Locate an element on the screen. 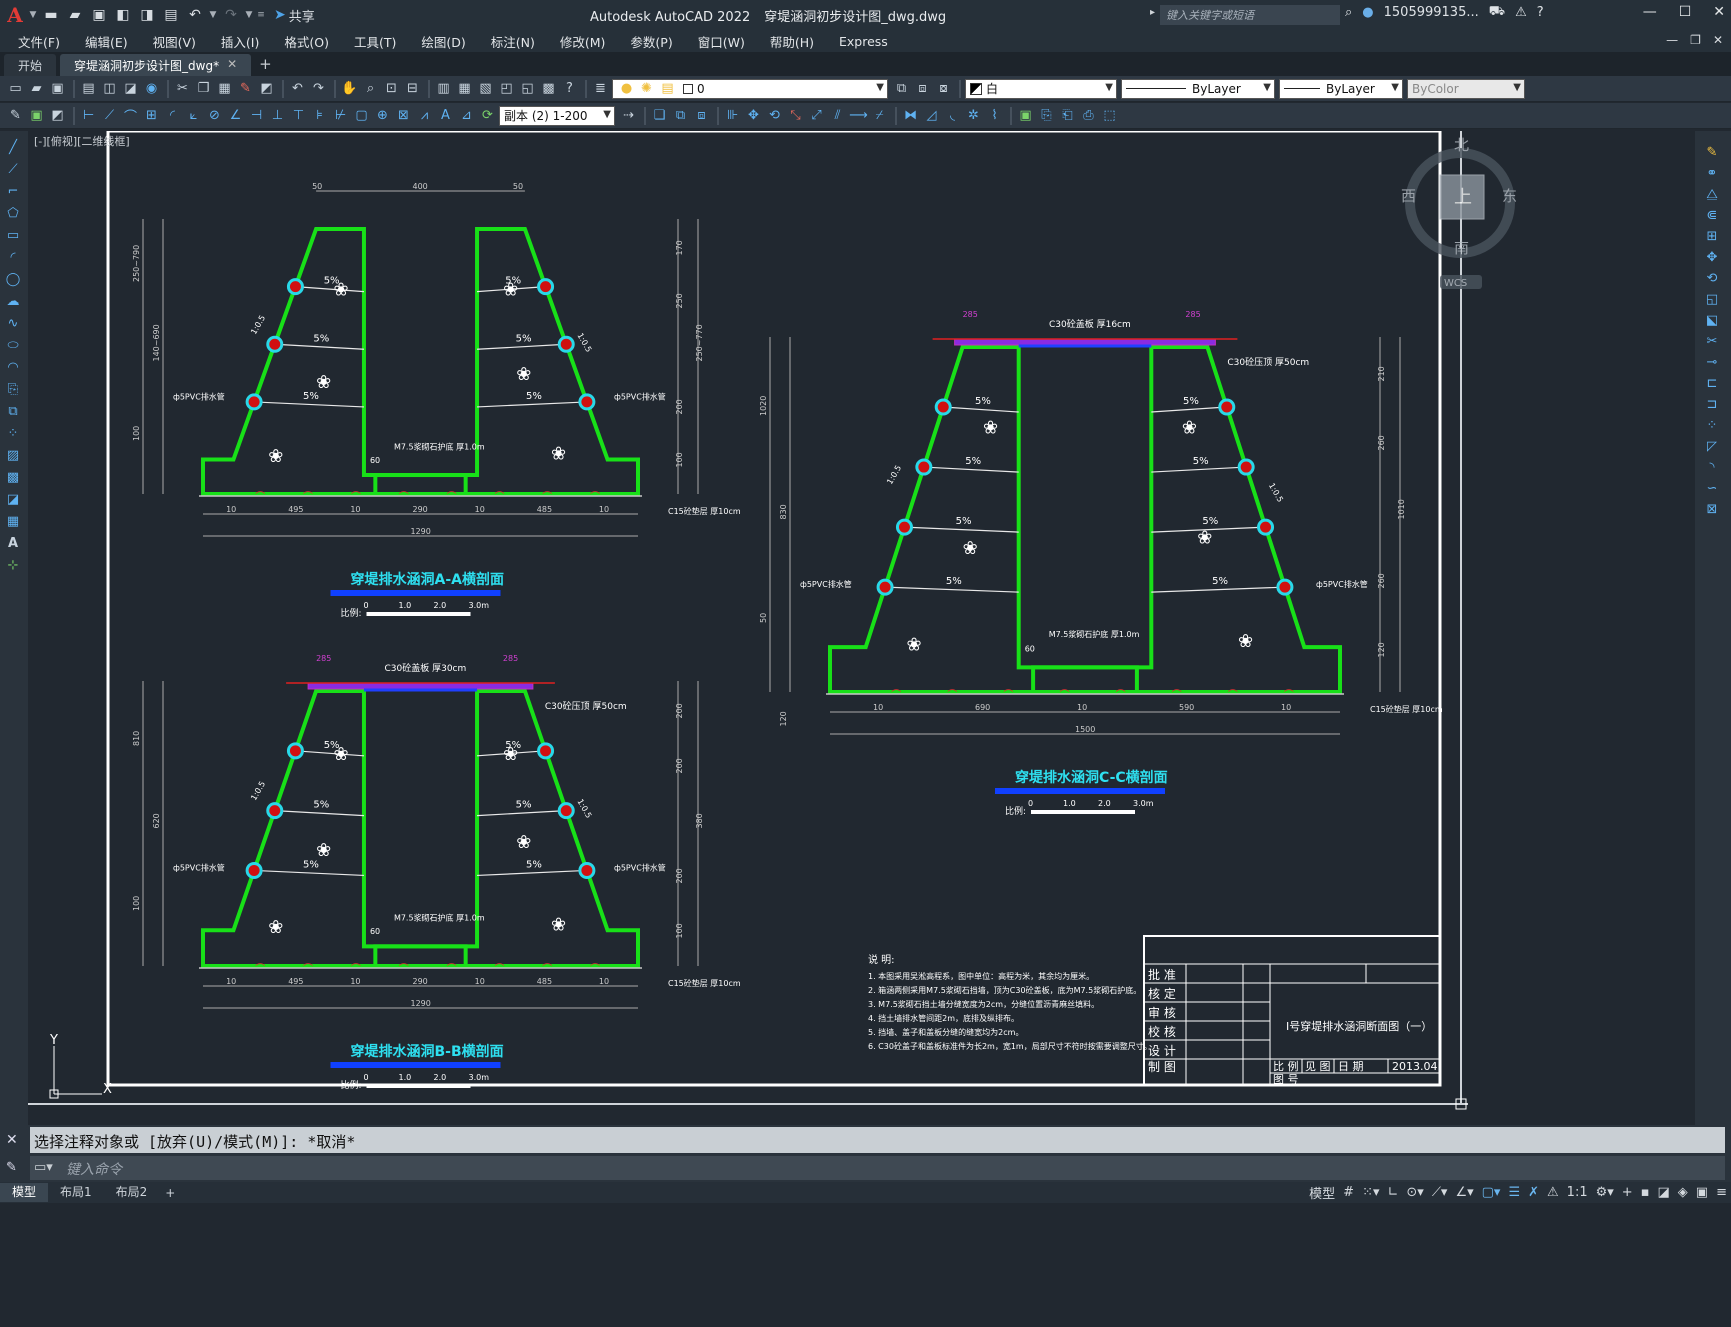 Image resolution: width=1731 pixels, height=1327 pixels. dimstyle-icon: ▣ is located at coordinates (36, 115).